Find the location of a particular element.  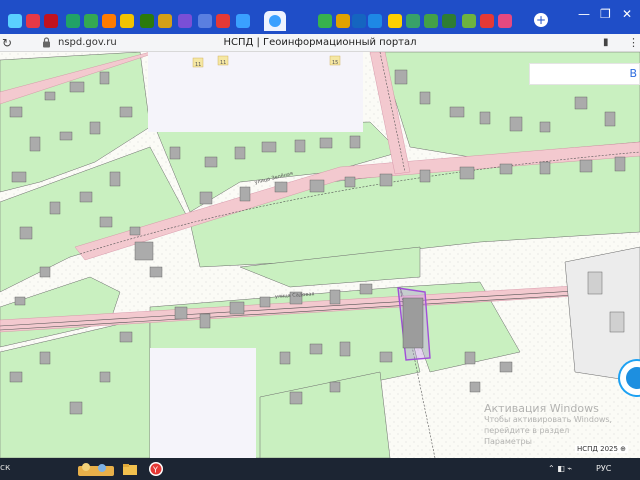

map-attribution: НСПД 2025 ⊕ is located at coordinates (602, 449).